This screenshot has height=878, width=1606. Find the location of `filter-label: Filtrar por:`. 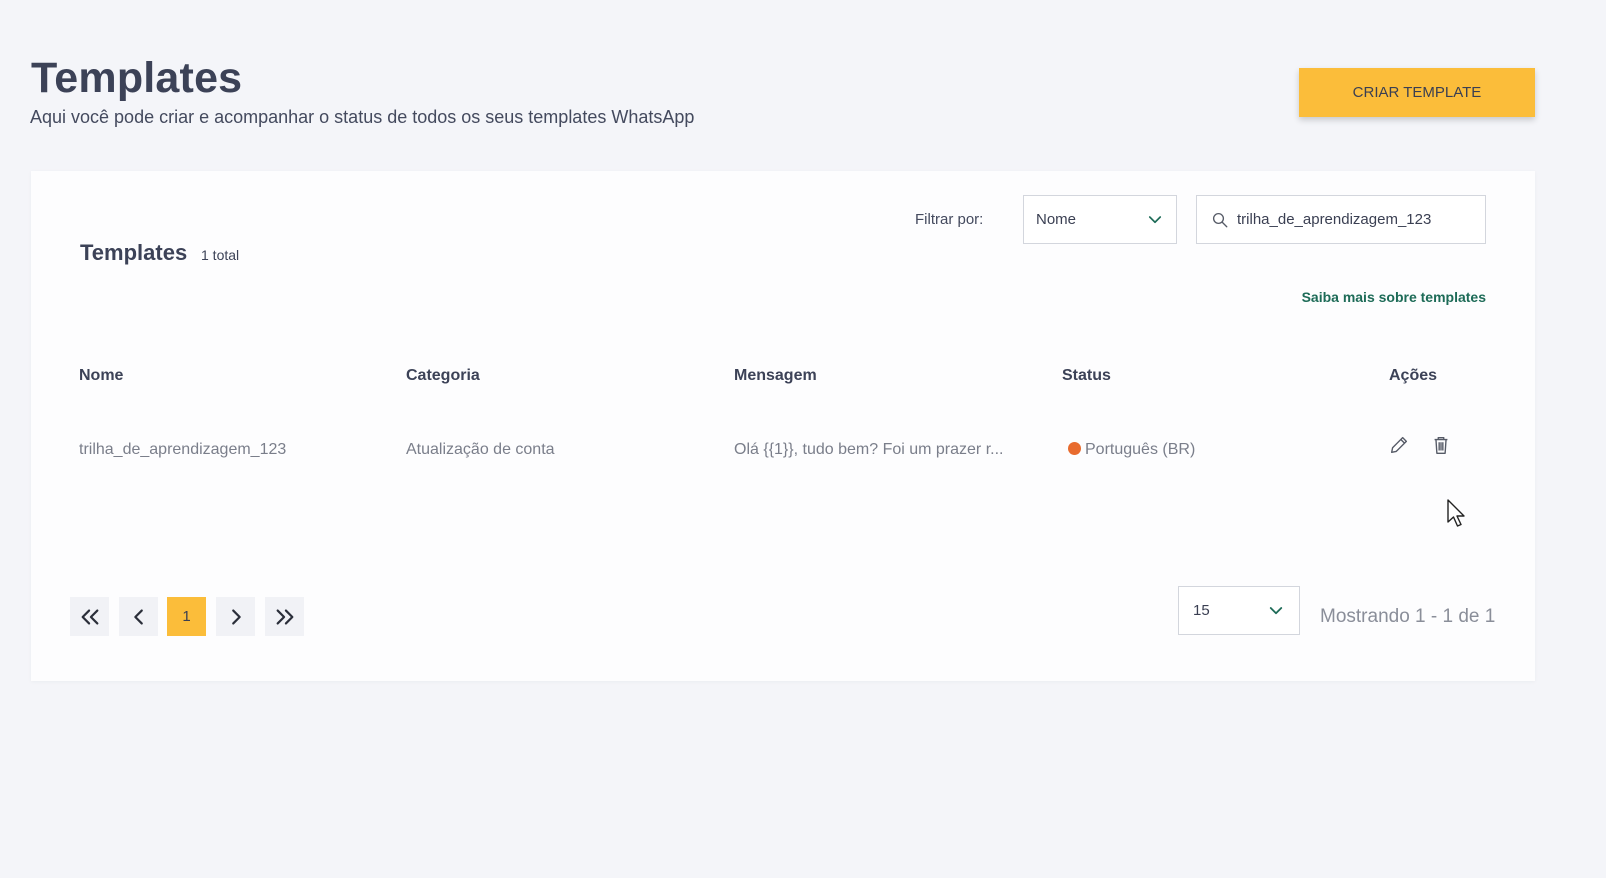

filter-label: Filtrar por: is located at coordinates (949, 219).